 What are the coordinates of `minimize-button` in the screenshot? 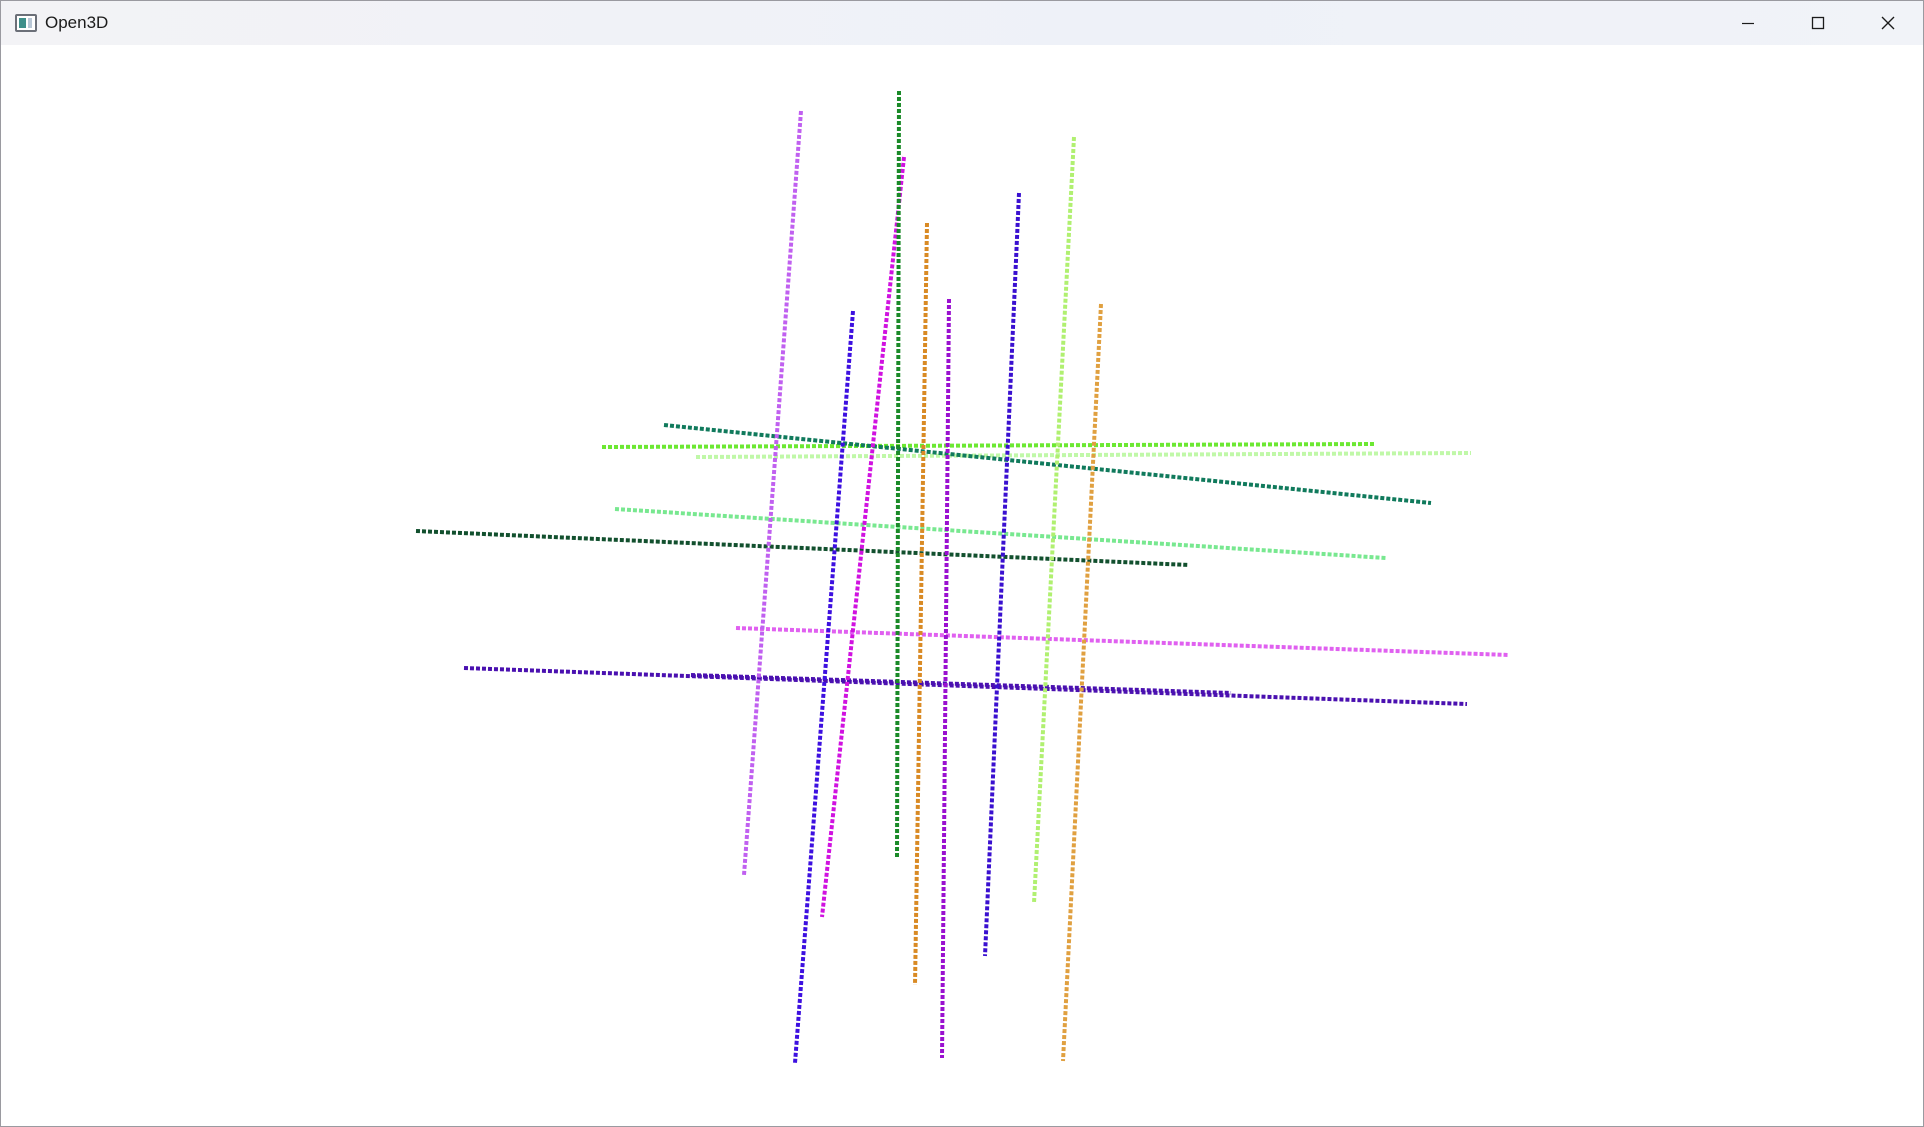 It's located at (1748, 23).